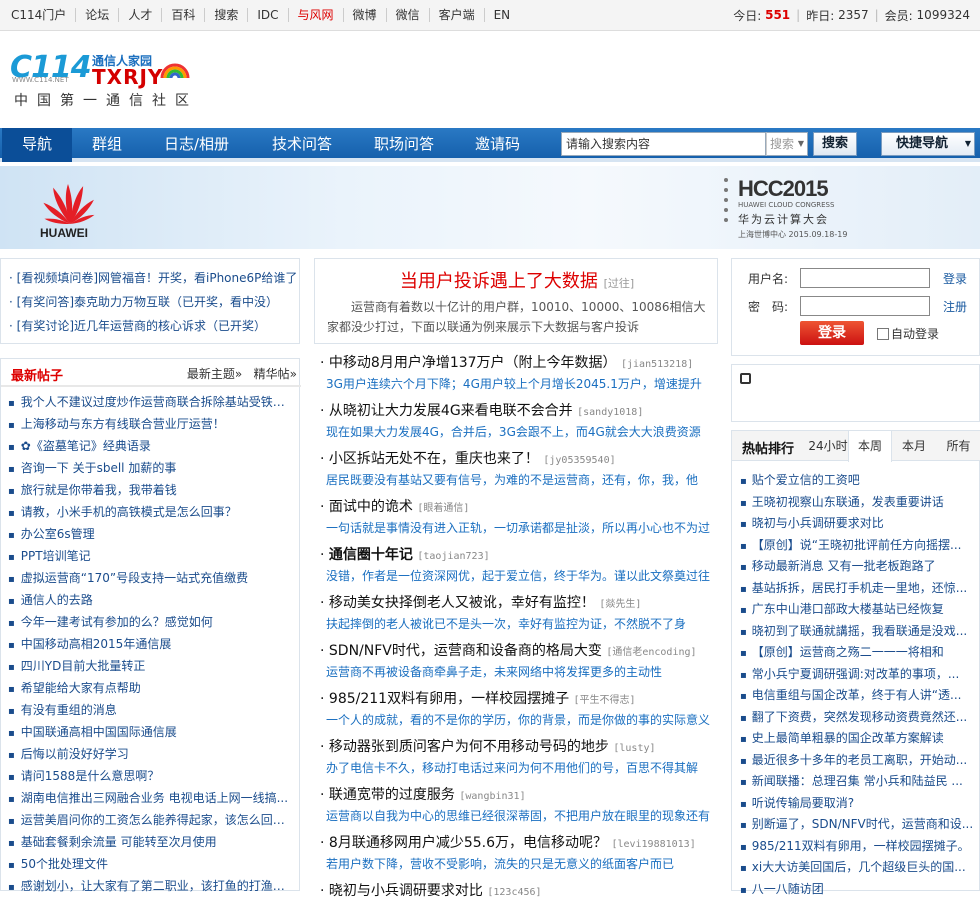  Describe the element at coordinates (514, 892) in the screenshot. I see `article-author: [123c456]` at that location.